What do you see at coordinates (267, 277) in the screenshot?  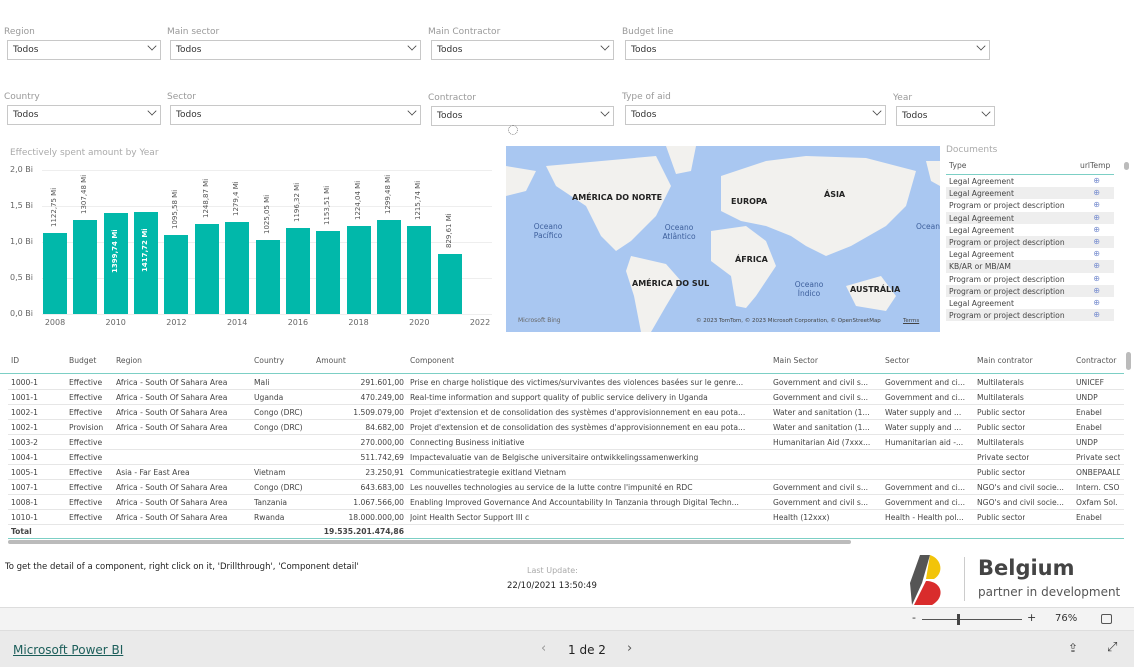 I see `bar-2015` at bounding box center [267, 277].